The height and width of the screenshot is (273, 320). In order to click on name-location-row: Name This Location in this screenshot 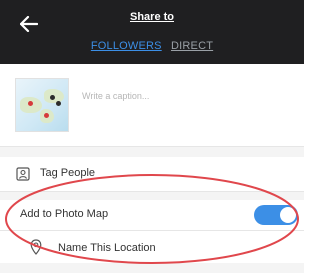, I will do `click(152, 247)`.